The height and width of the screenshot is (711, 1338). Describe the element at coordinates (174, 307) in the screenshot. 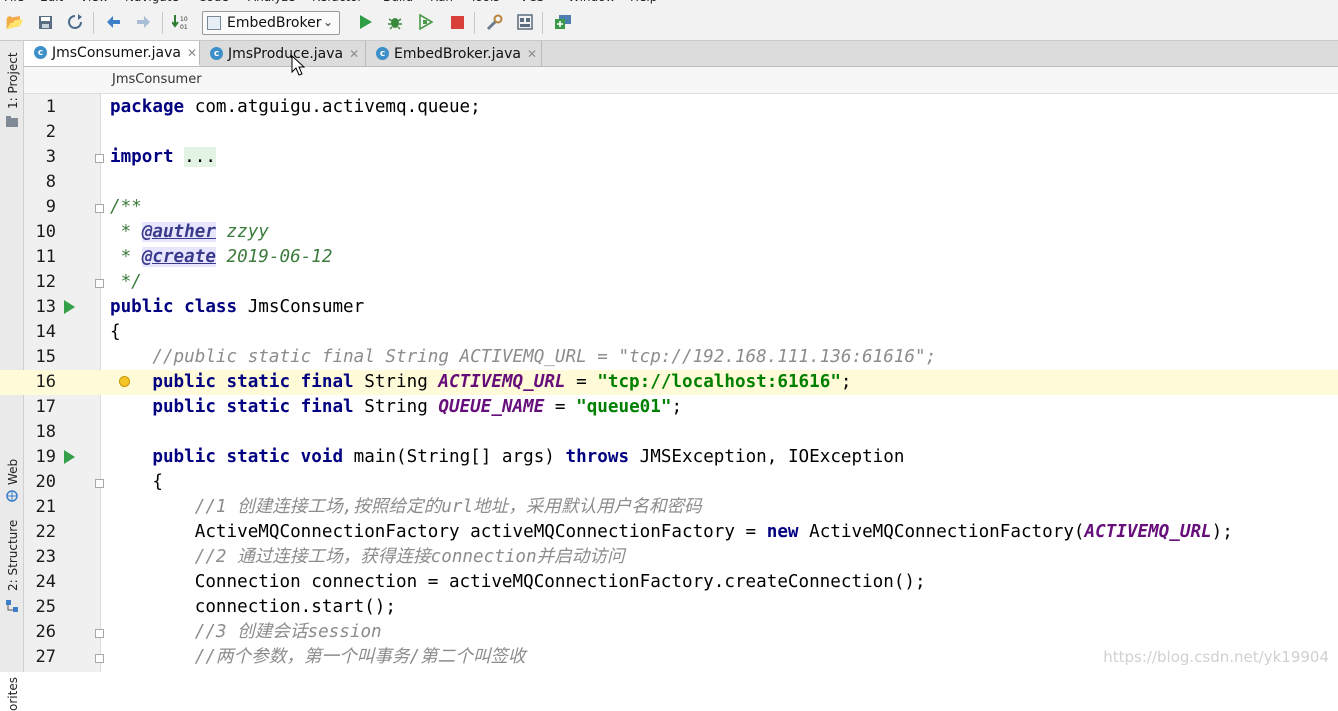

I see `code-token: public class` at that location.